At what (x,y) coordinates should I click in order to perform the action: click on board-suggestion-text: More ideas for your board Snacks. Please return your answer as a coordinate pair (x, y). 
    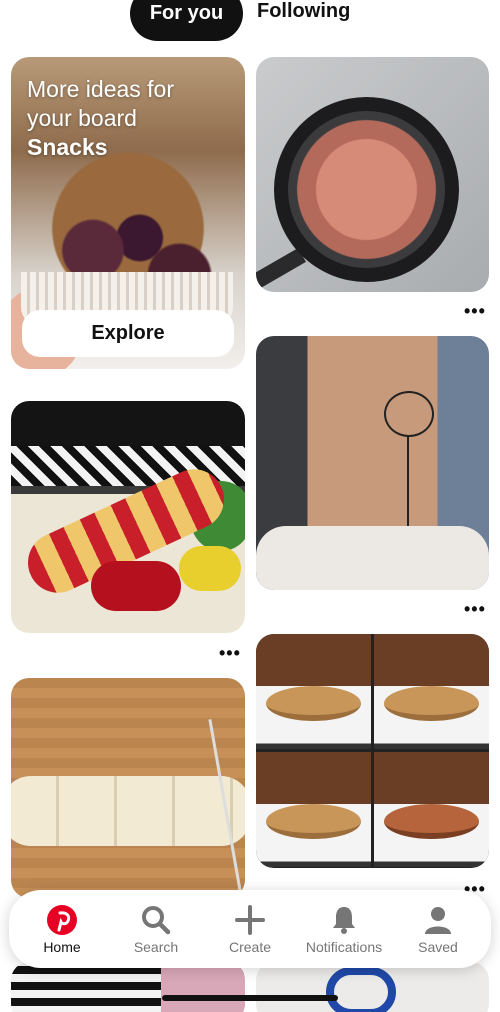
    Looking at the image, I should click on (100, 118).